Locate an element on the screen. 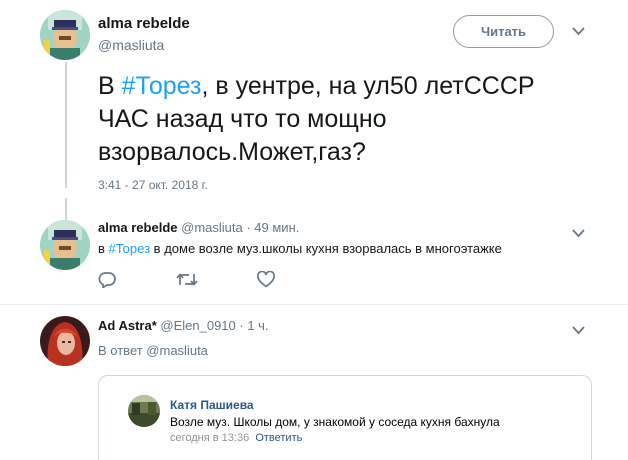 The height and width of the screenshot is (460, 628). quote-reply-link: Ответить is located at coordinates (278, 438).